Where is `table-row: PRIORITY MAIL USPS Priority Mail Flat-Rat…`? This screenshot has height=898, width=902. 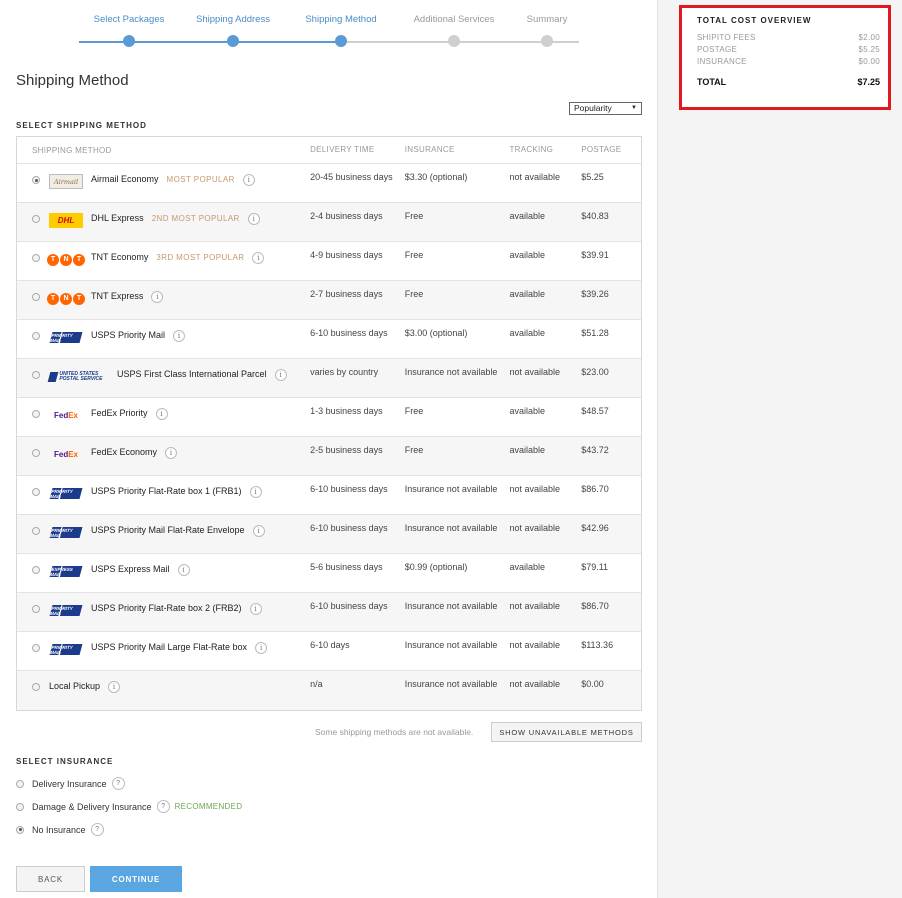 table-row: PRIORITY MAIL USPS Priority Mail Flat-Rat… is located at coordinates (329, 534).